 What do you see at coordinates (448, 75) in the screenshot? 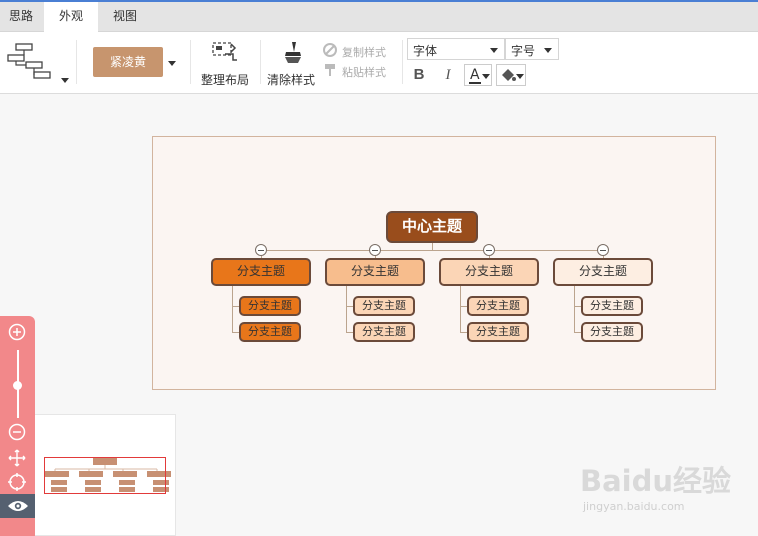
I see `italic-button: I` at bounding box center [448, 75].